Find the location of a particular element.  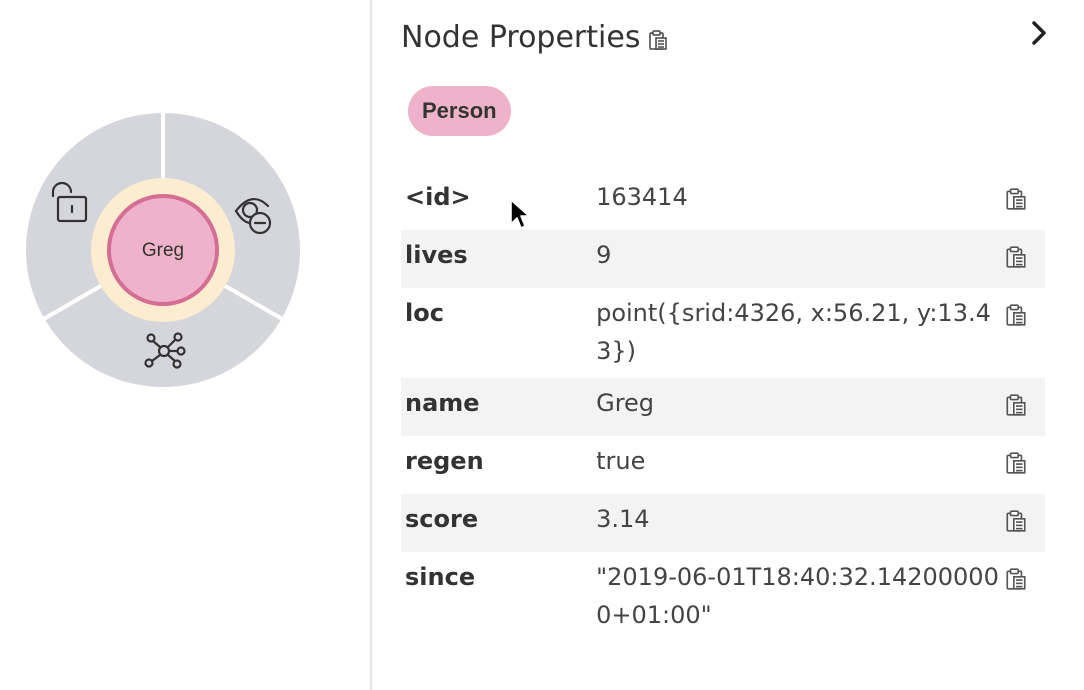

property-key: name is located at coordinates (442, 403).